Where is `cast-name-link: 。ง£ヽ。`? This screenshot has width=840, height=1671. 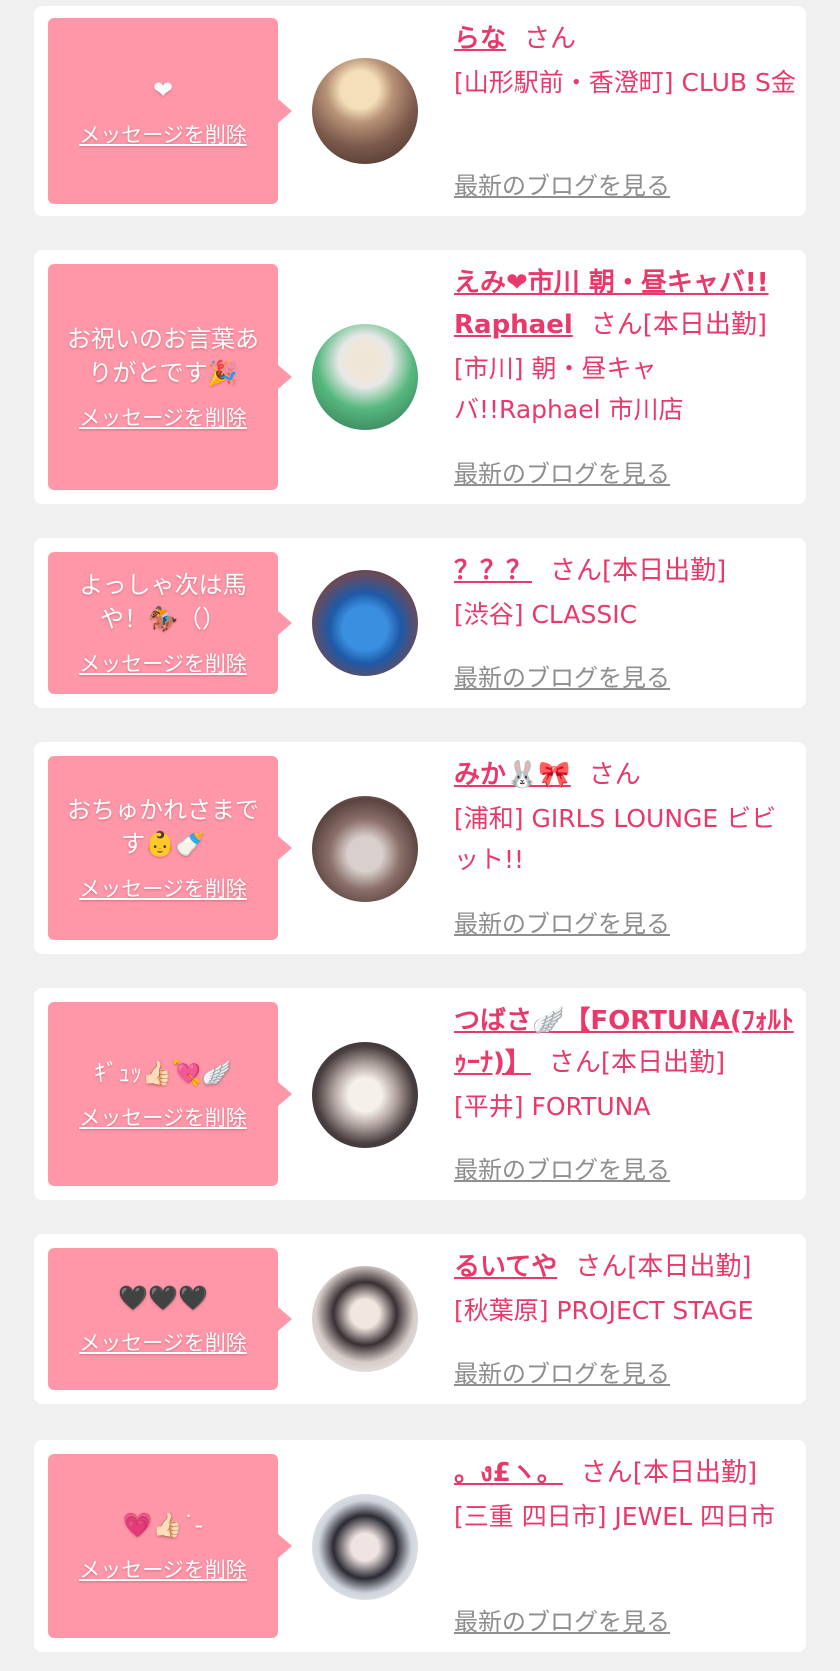
cast-name-link: 。ง£ヽ。 is located at coordinates (508, 1473).